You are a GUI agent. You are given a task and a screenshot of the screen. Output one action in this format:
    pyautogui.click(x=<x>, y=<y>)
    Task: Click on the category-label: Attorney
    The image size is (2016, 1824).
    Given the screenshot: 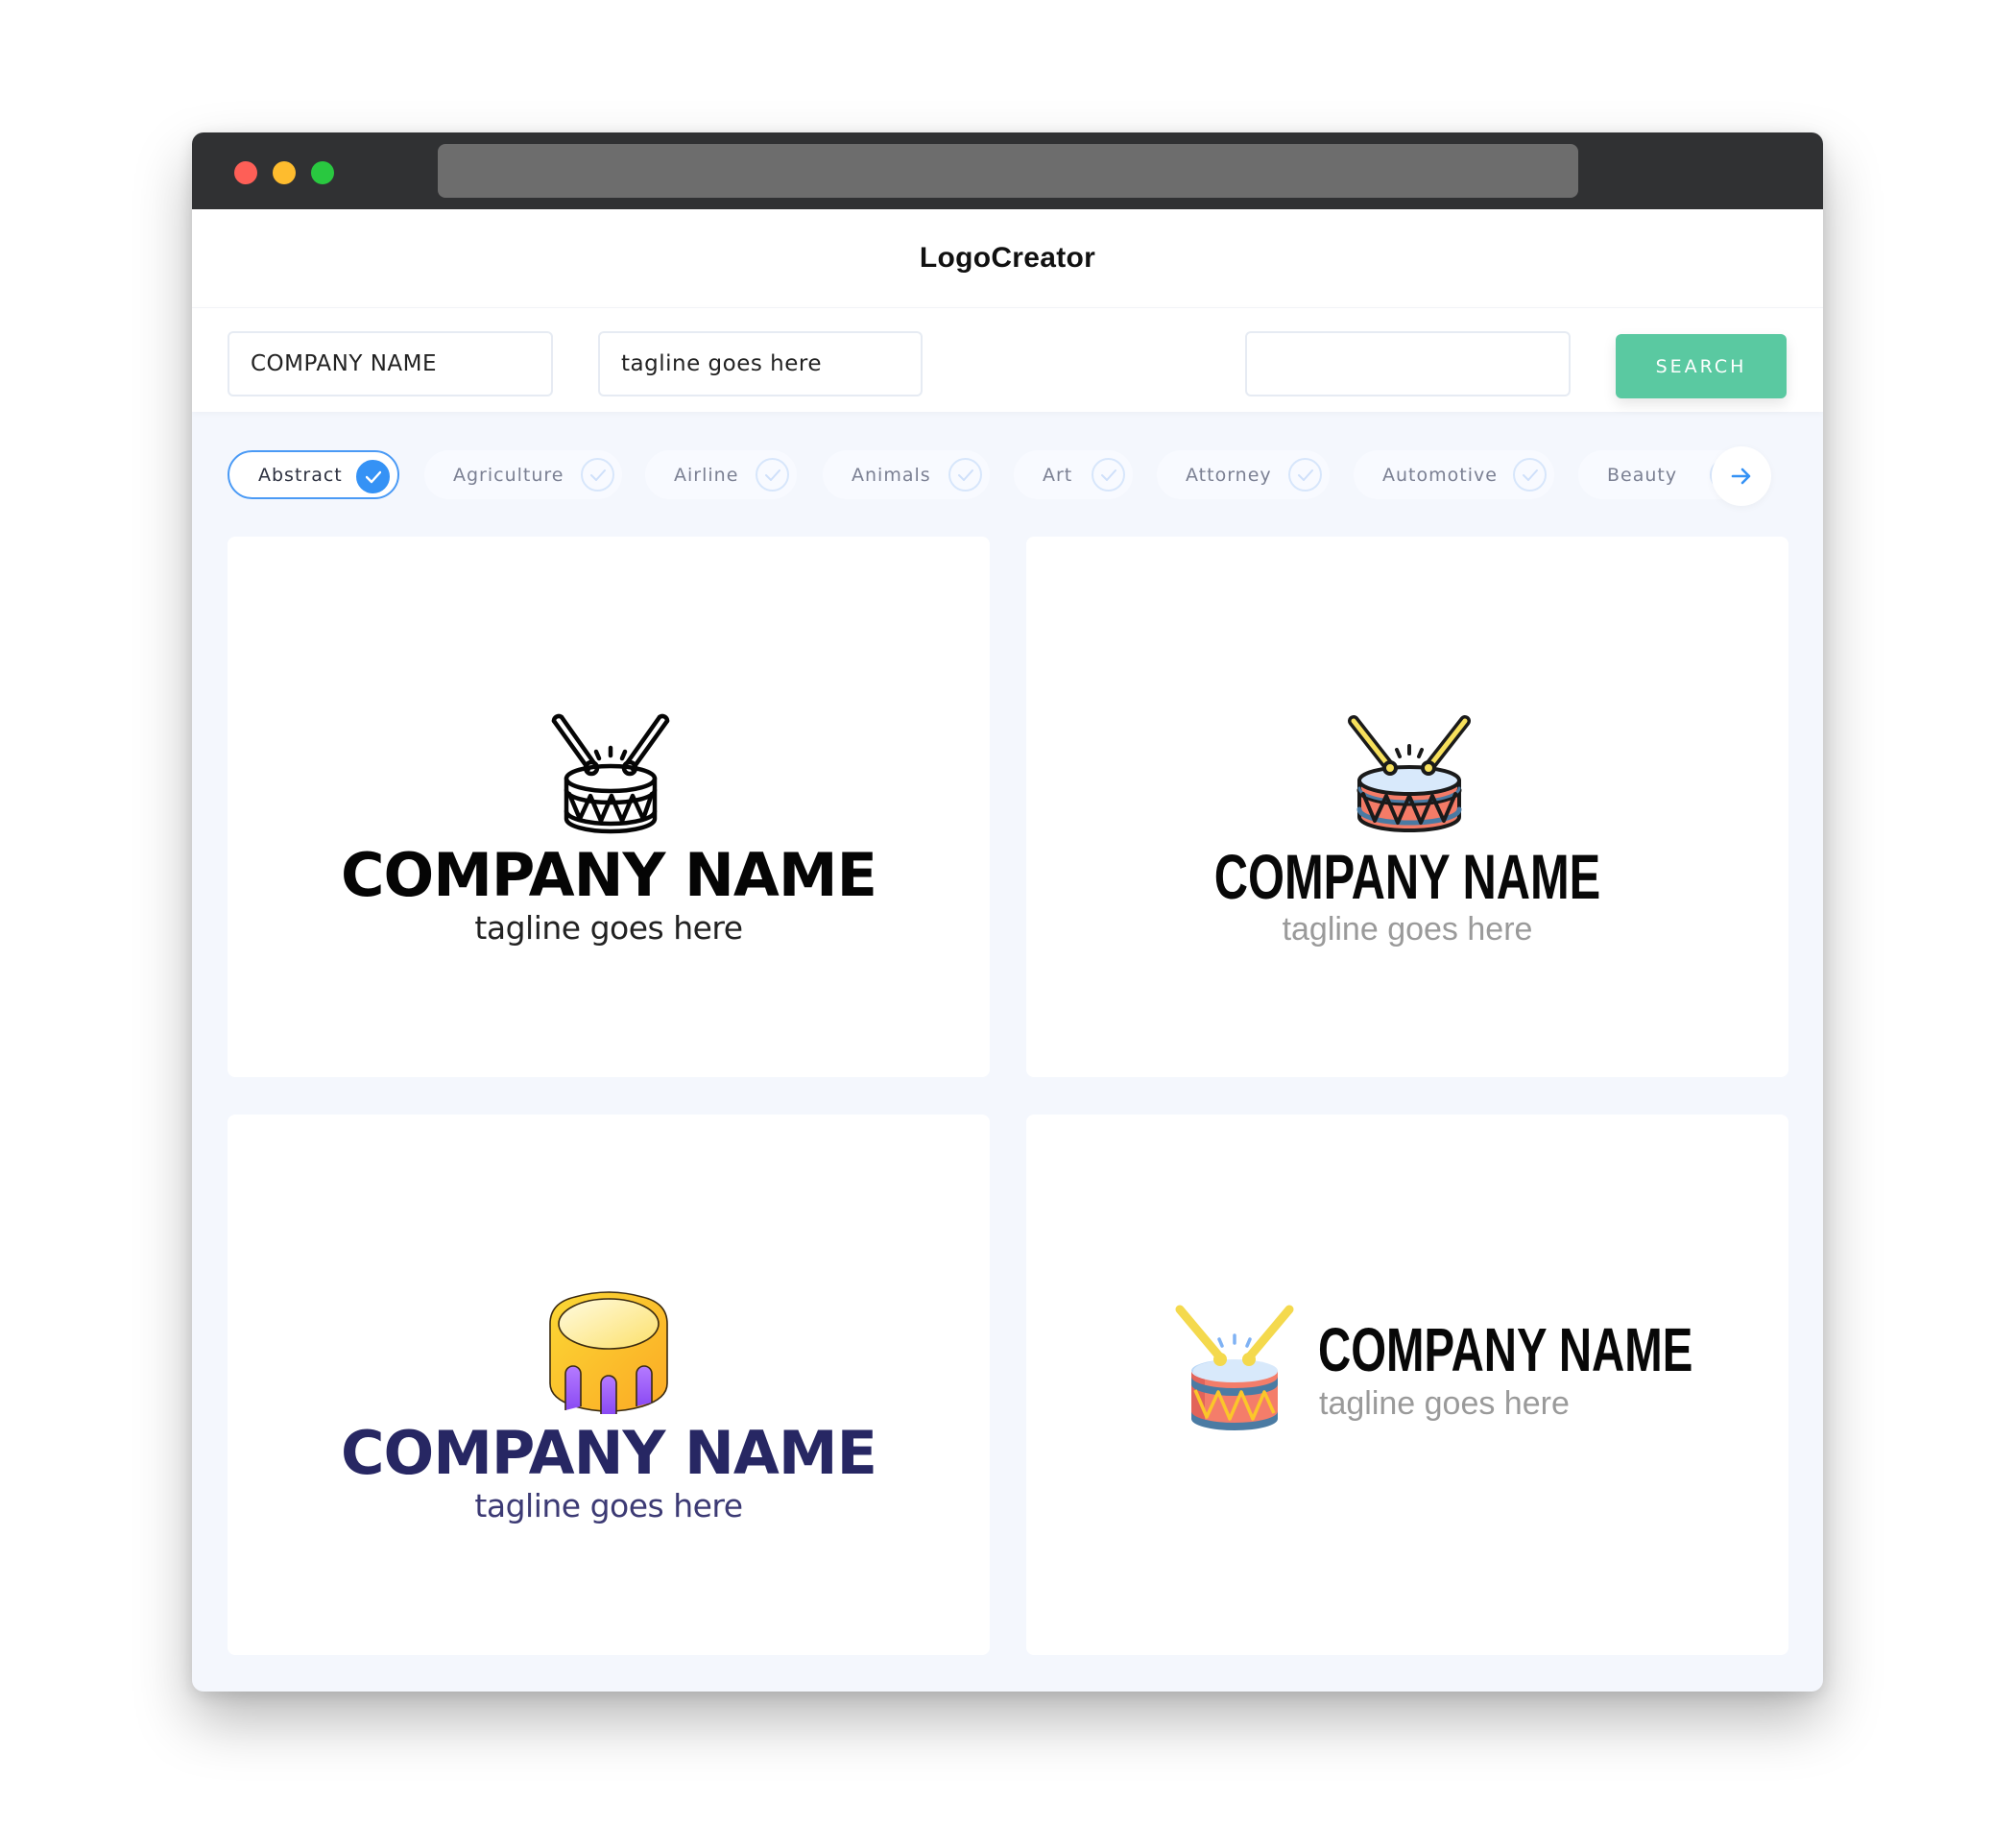 What is the action you would take?
    pyautogui.click(x=1229, y=475)
    